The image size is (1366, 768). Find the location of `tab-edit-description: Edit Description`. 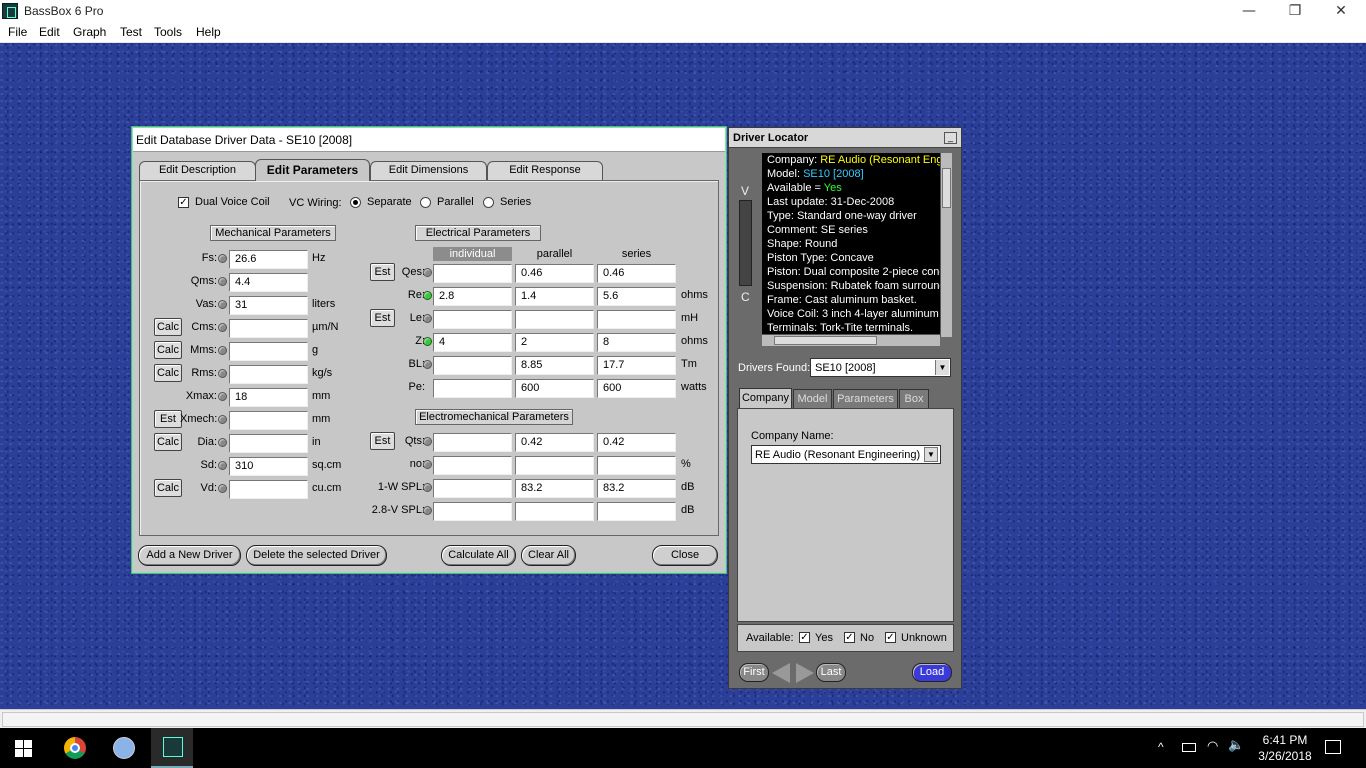

tab-edit-description: Edit Description is located at coordinates (197, 170).